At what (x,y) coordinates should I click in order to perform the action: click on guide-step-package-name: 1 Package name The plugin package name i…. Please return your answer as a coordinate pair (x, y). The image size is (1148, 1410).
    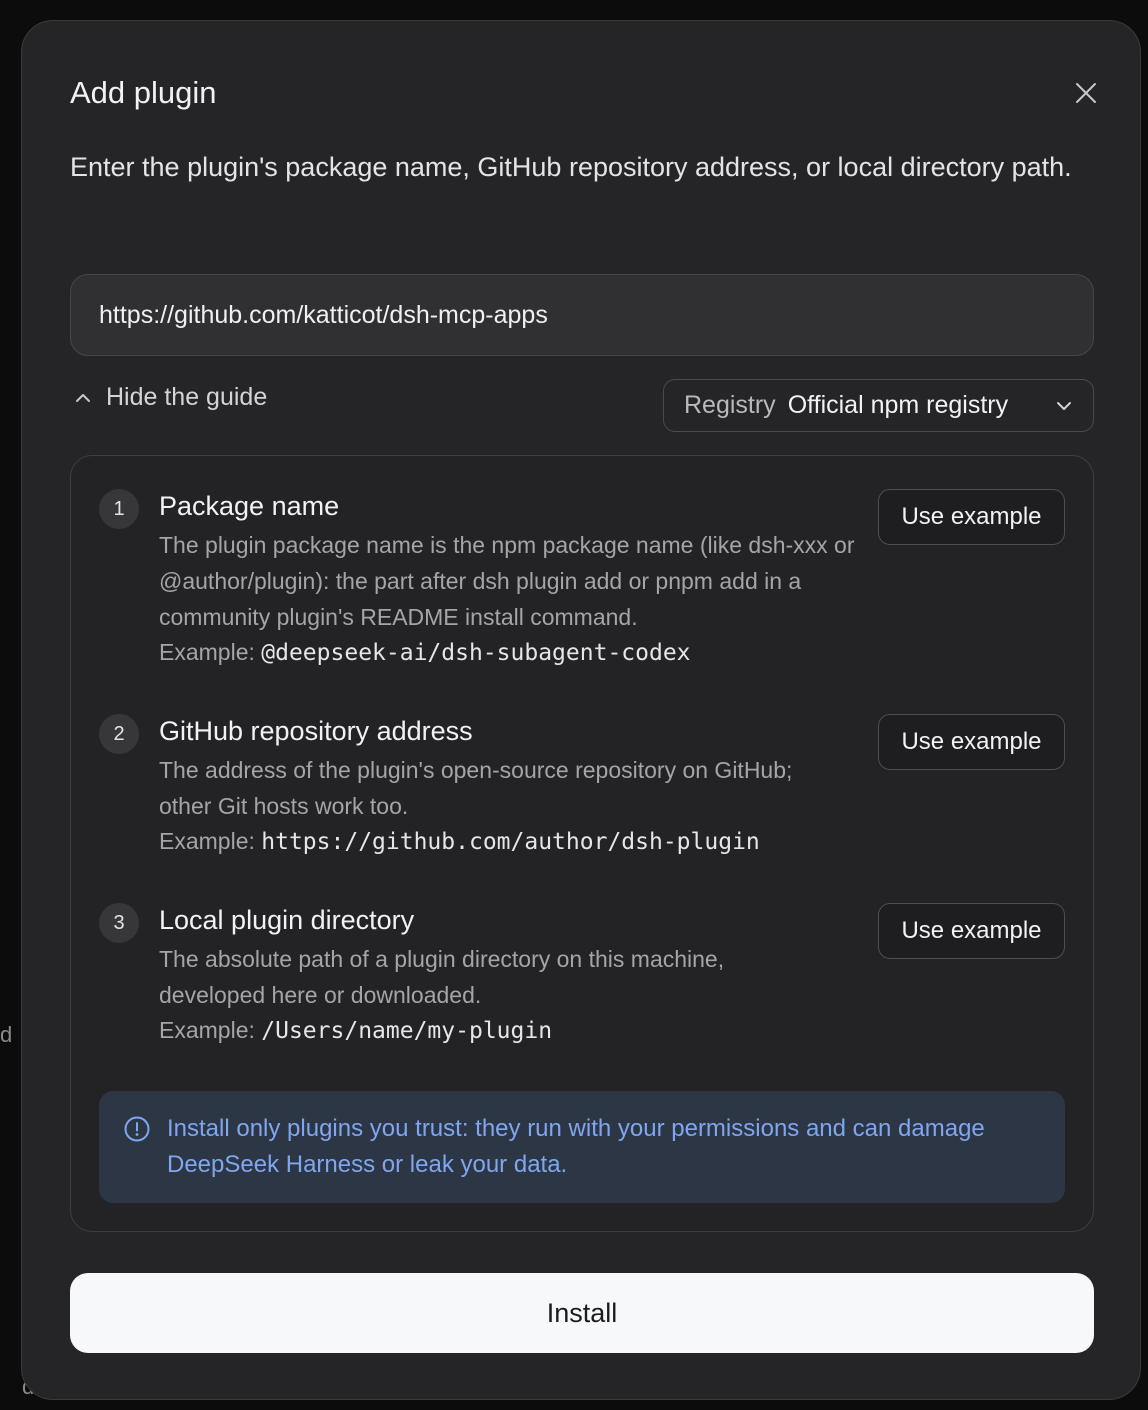
    Looking at the image, I should click on (582, 584).